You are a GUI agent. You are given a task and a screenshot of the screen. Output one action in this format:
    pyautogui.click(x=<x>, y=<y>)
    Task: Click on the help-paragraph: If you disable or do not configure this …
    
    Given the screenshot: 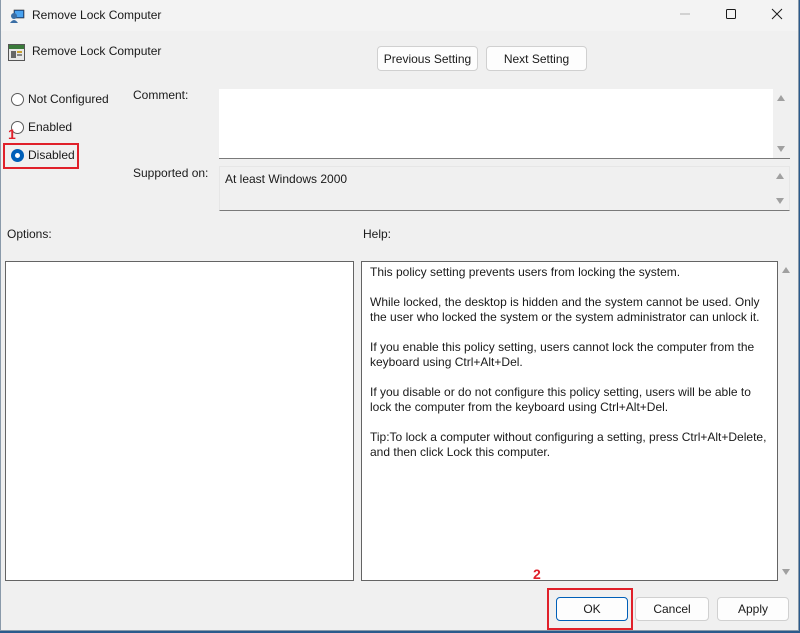 What is the action you would take?
    pyautogui.click(x=560, y=399)
    